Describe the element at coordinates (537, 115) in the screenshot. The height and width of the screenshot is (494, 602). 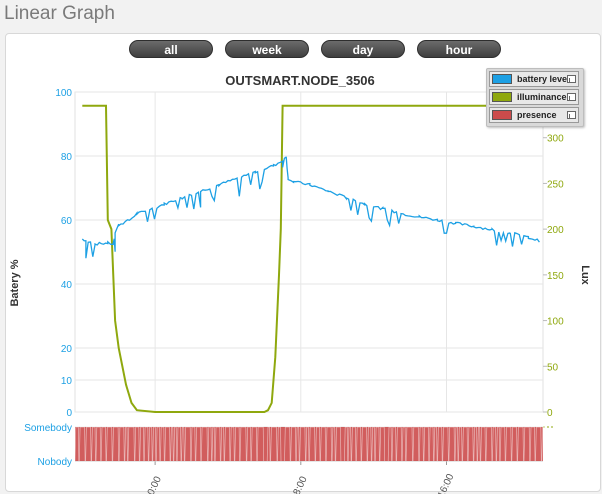
I see `legend-label: presence` at that location.